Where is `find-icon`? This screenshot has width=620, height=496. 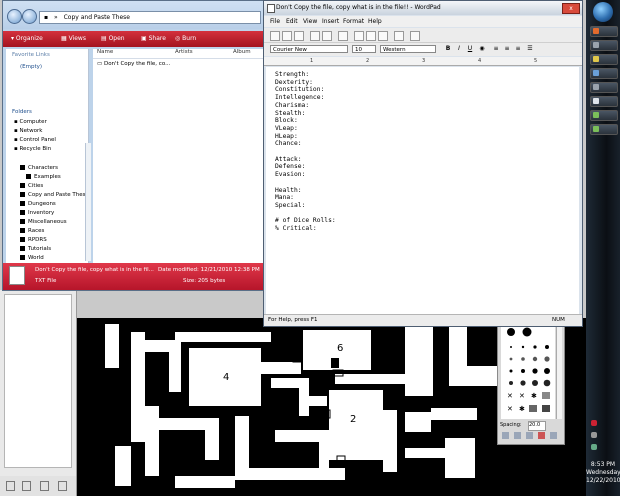
find-icon is located at coordinates (343, 36).